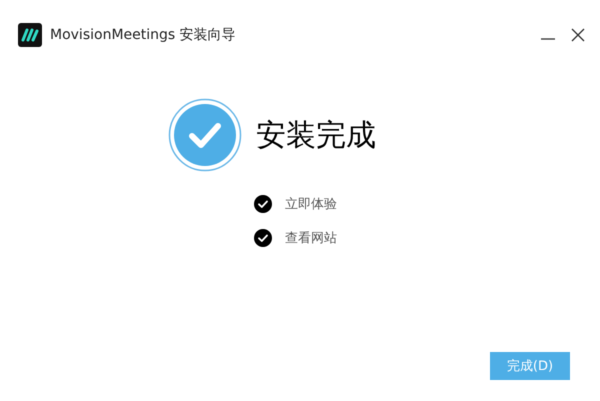  Describe the element at coordinates (205, 135) in the screenshot. I see `success-check-icon` at that location.